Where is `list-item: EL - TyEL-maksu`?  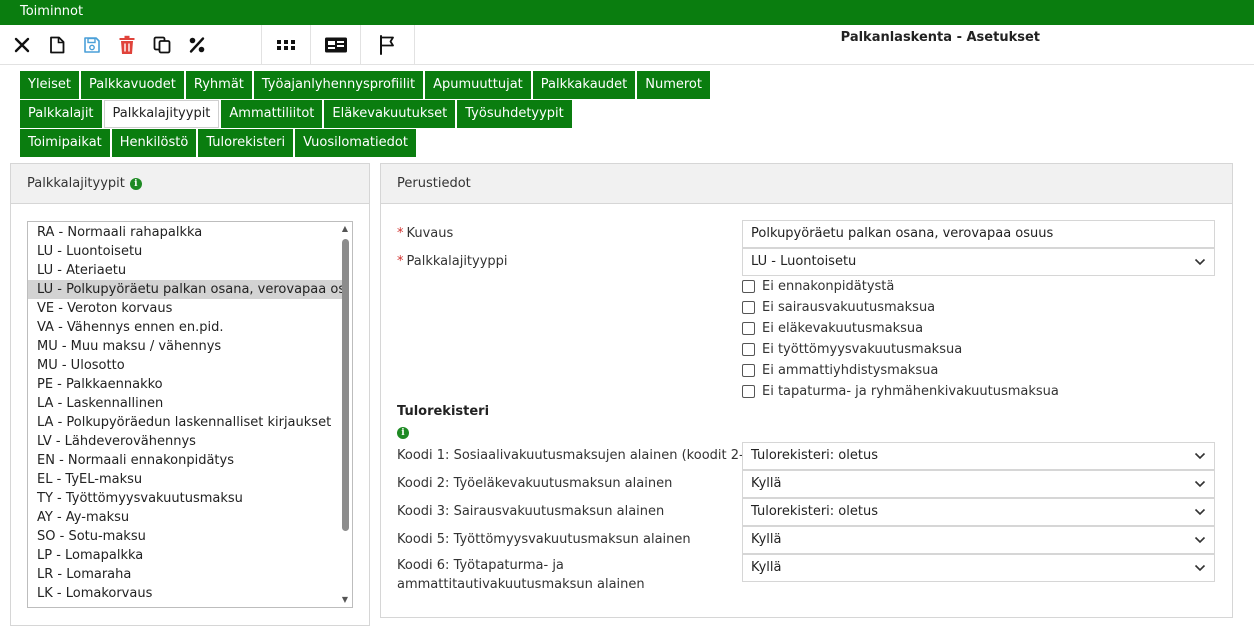 list-item: EL - TyEL-maksu is located at coordinates (185, 479).